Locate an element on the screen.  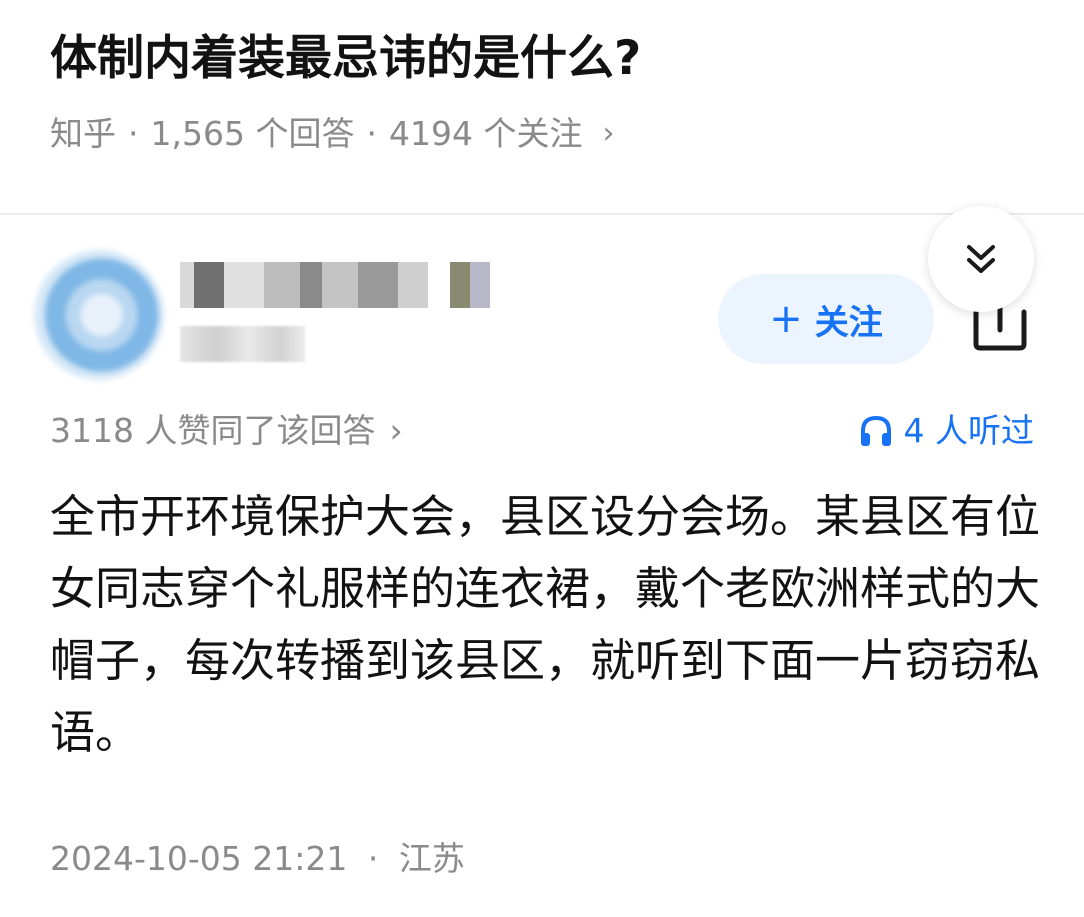
follow-label: 关注 is located at coordinates (848, 322).